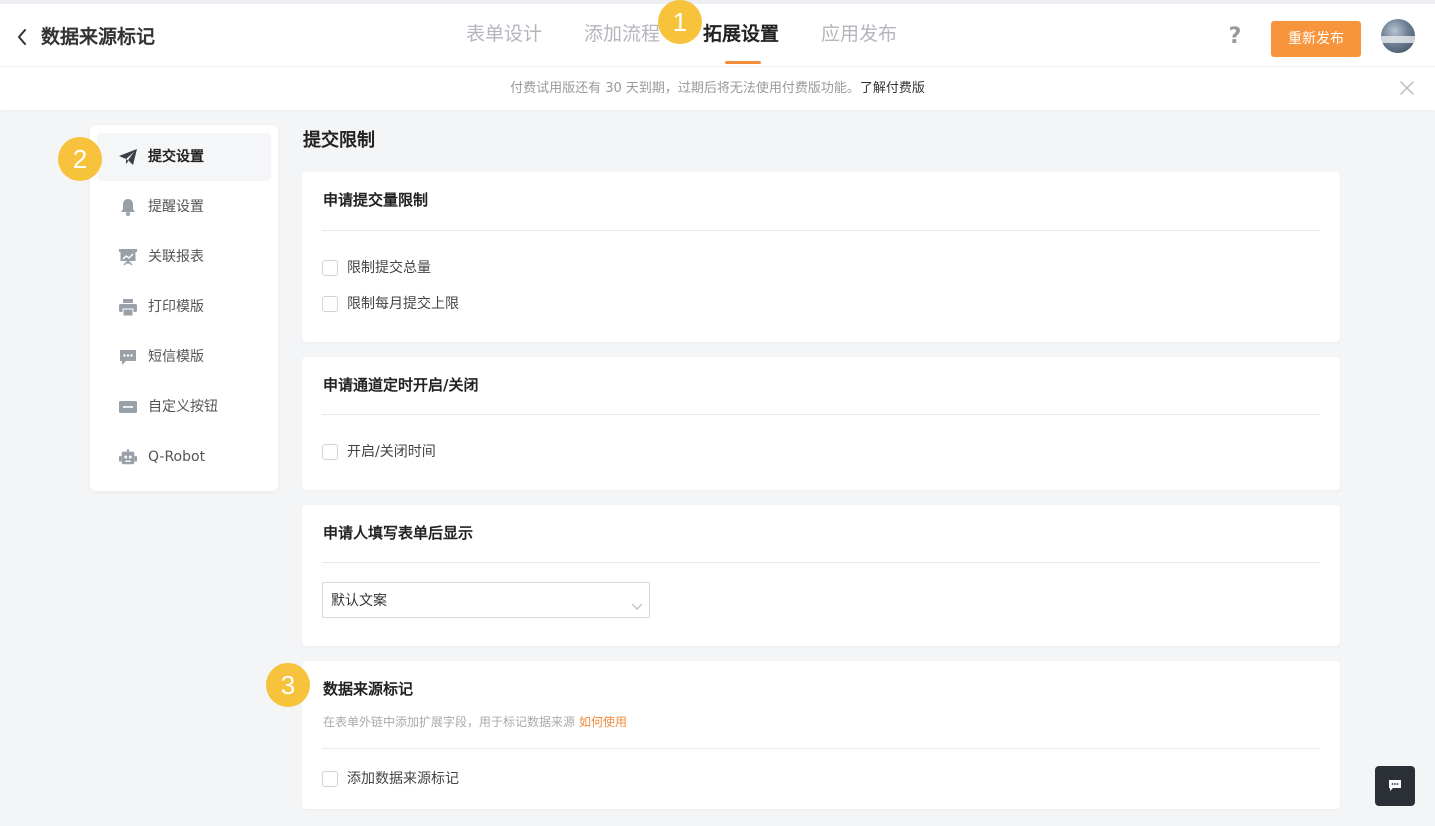  I want to click on learn-paid-link: 了解付费版, so click(892, 88).